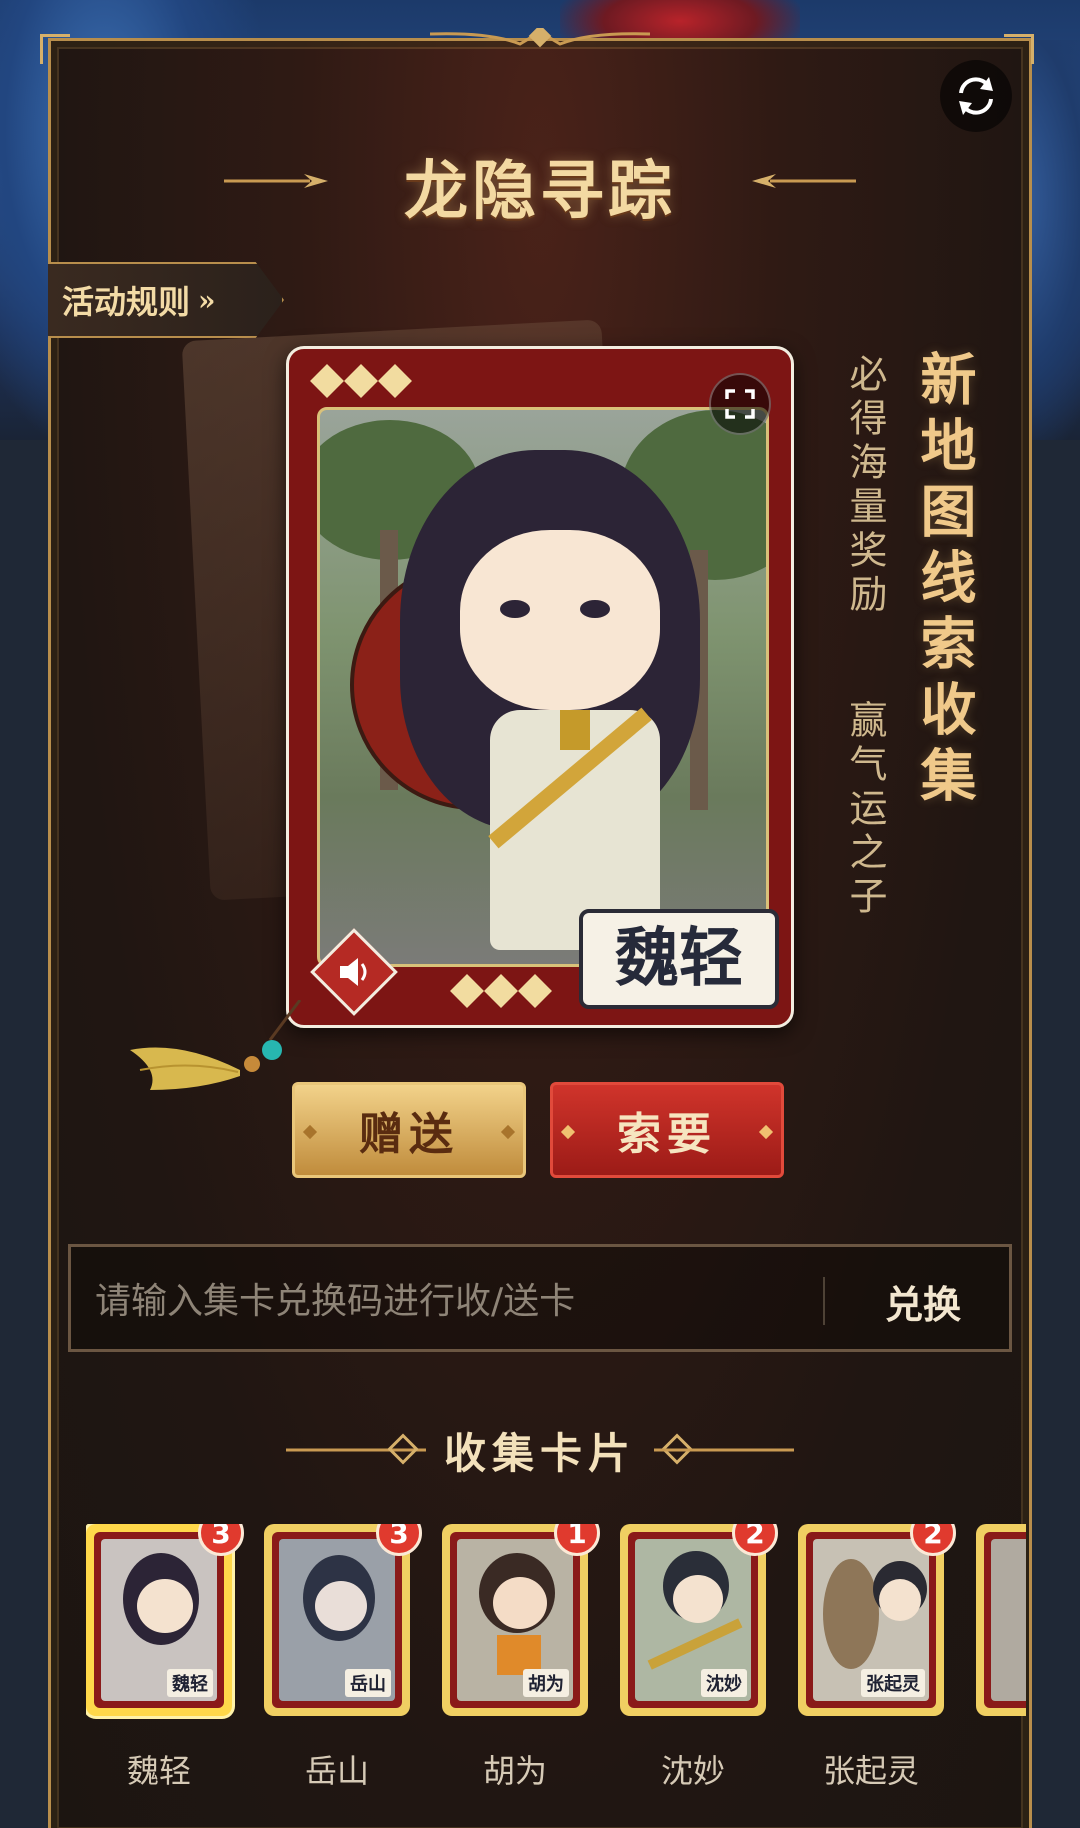  Describe the element at coordinates (877, 1657) in the screenshot. I see `collection-card: 张起灵 2 张起灵` at that location.